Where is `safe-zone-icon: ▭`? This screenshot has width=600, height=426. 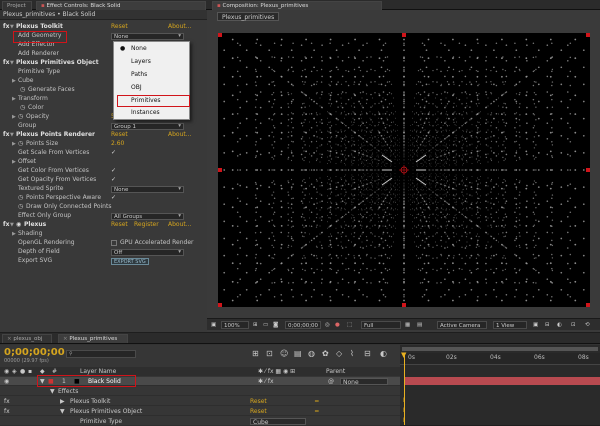 safe-zone-icon: ▭ is located at coordinates (265, 325).